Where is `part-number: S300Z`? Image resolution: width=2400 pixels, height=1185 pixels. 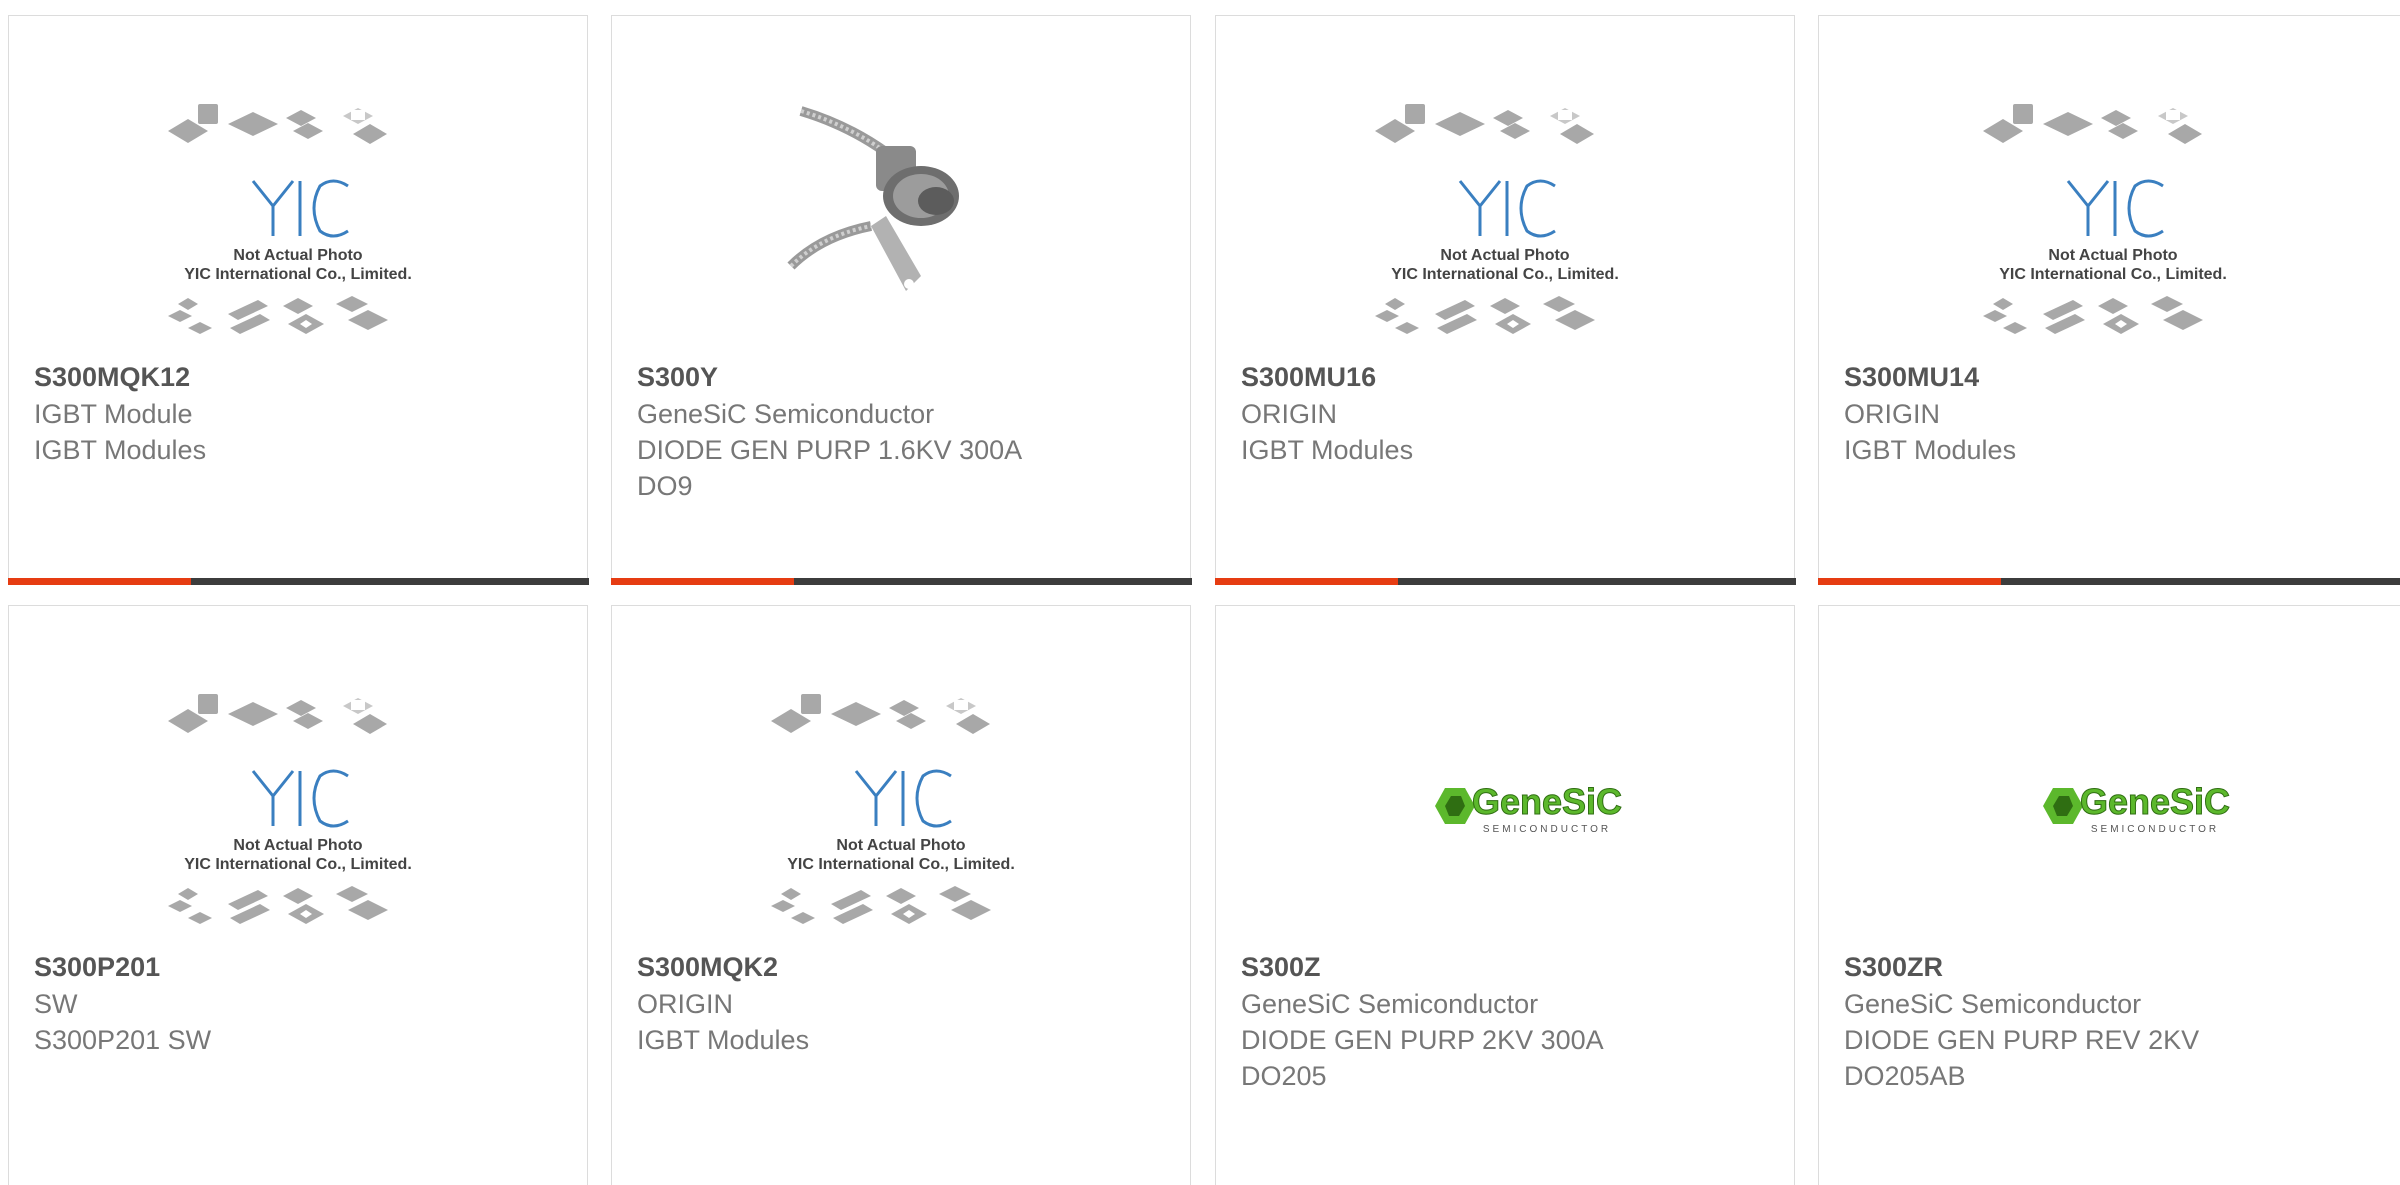
part-number: S300Z is located at coordinates (1505, 967).